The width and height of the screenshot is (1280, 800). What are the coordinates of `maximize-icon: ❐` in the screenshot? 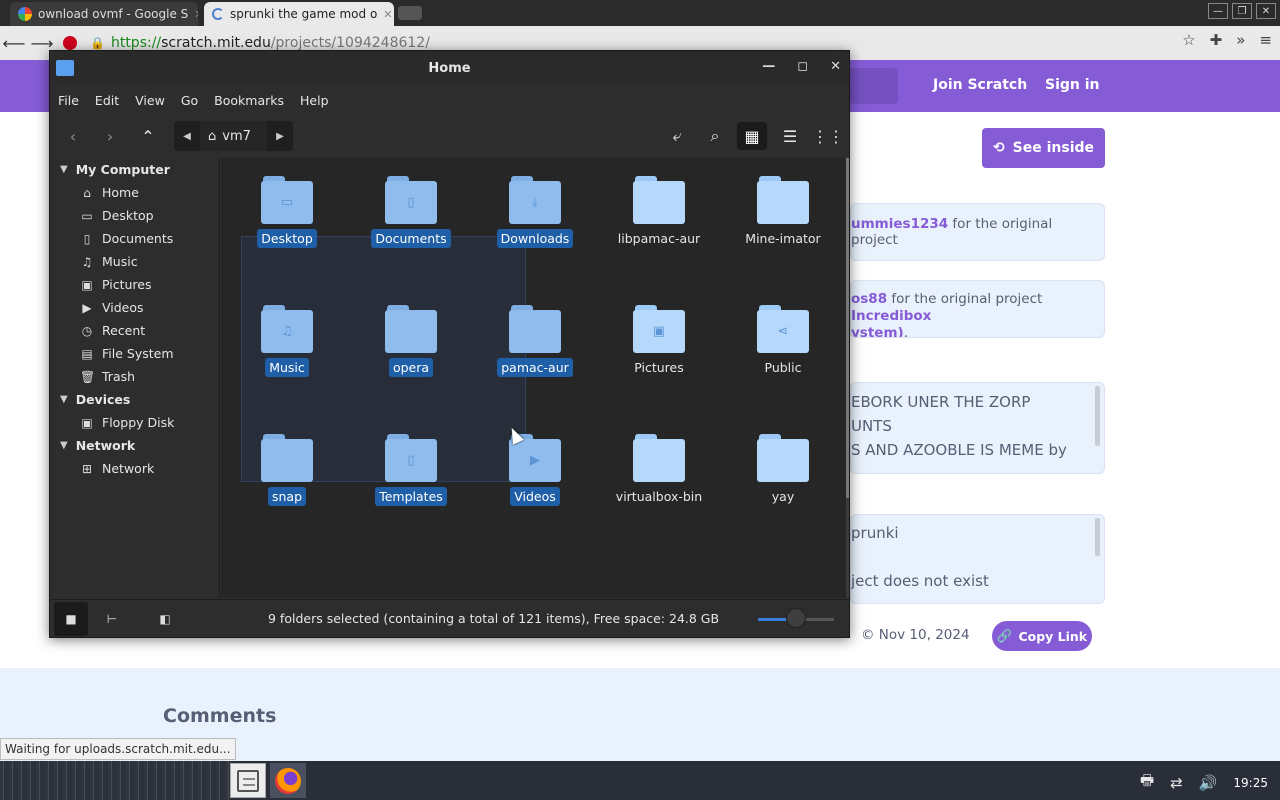 It's located at (1242, 11).